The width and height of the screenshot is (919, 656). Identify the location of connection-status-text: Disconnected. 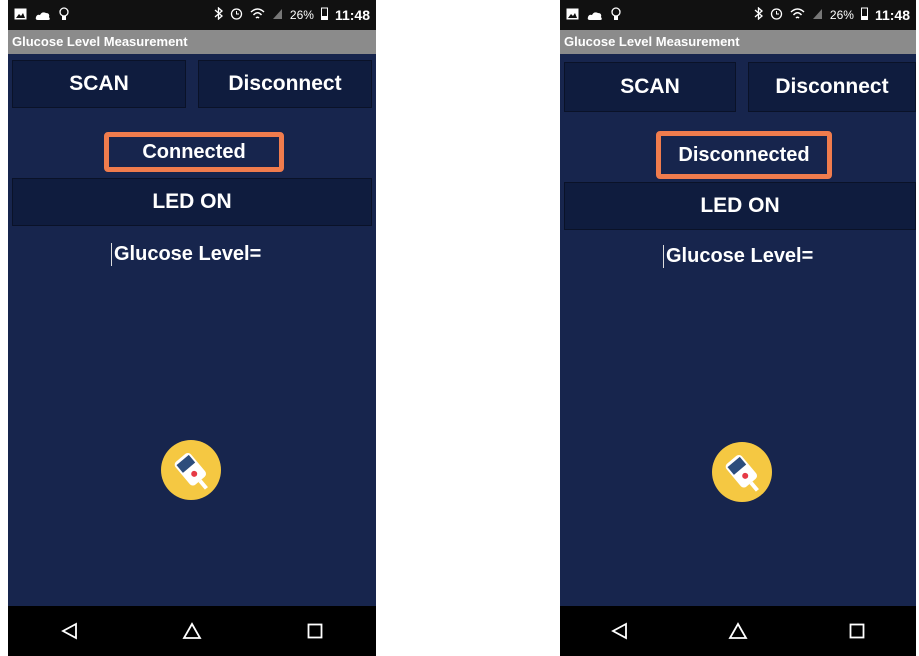
(744, 155).